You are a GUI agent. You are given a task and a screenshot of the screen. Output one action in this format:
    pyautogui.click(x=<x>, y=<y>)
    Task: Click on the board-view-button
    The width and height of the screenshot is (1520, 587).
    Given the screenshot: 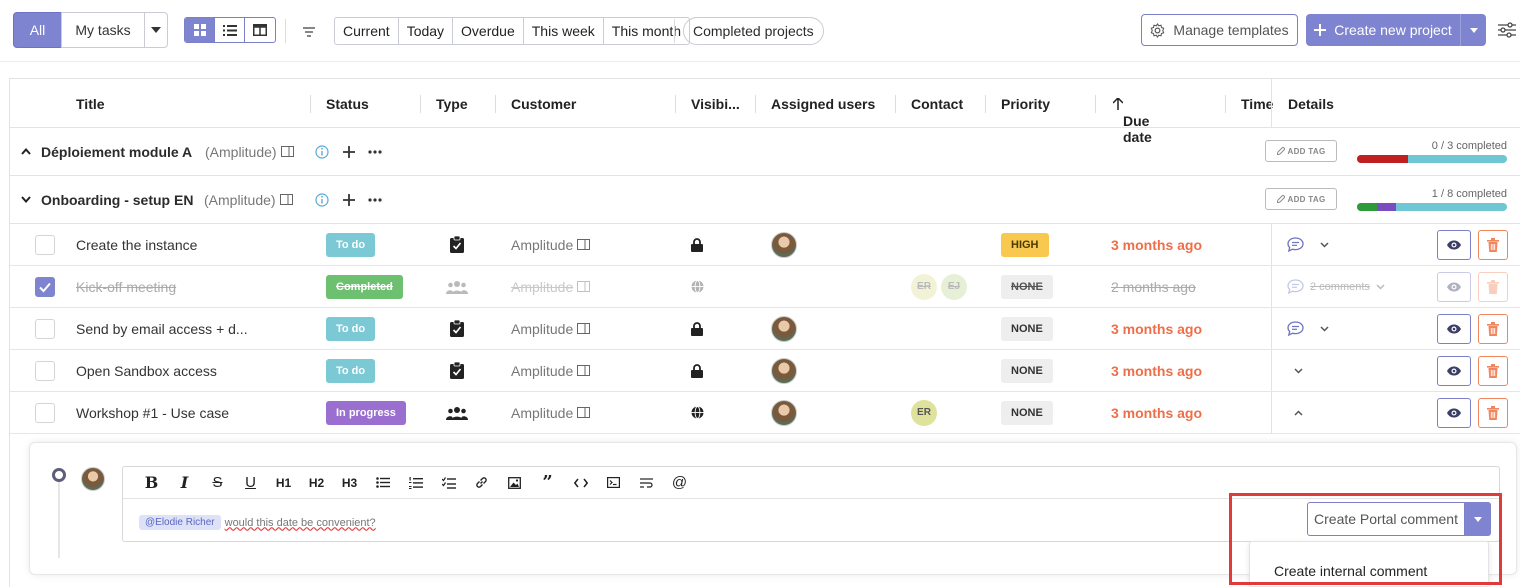 What is the action you would take?
    pyautogui.click(x=260, y=30)
    